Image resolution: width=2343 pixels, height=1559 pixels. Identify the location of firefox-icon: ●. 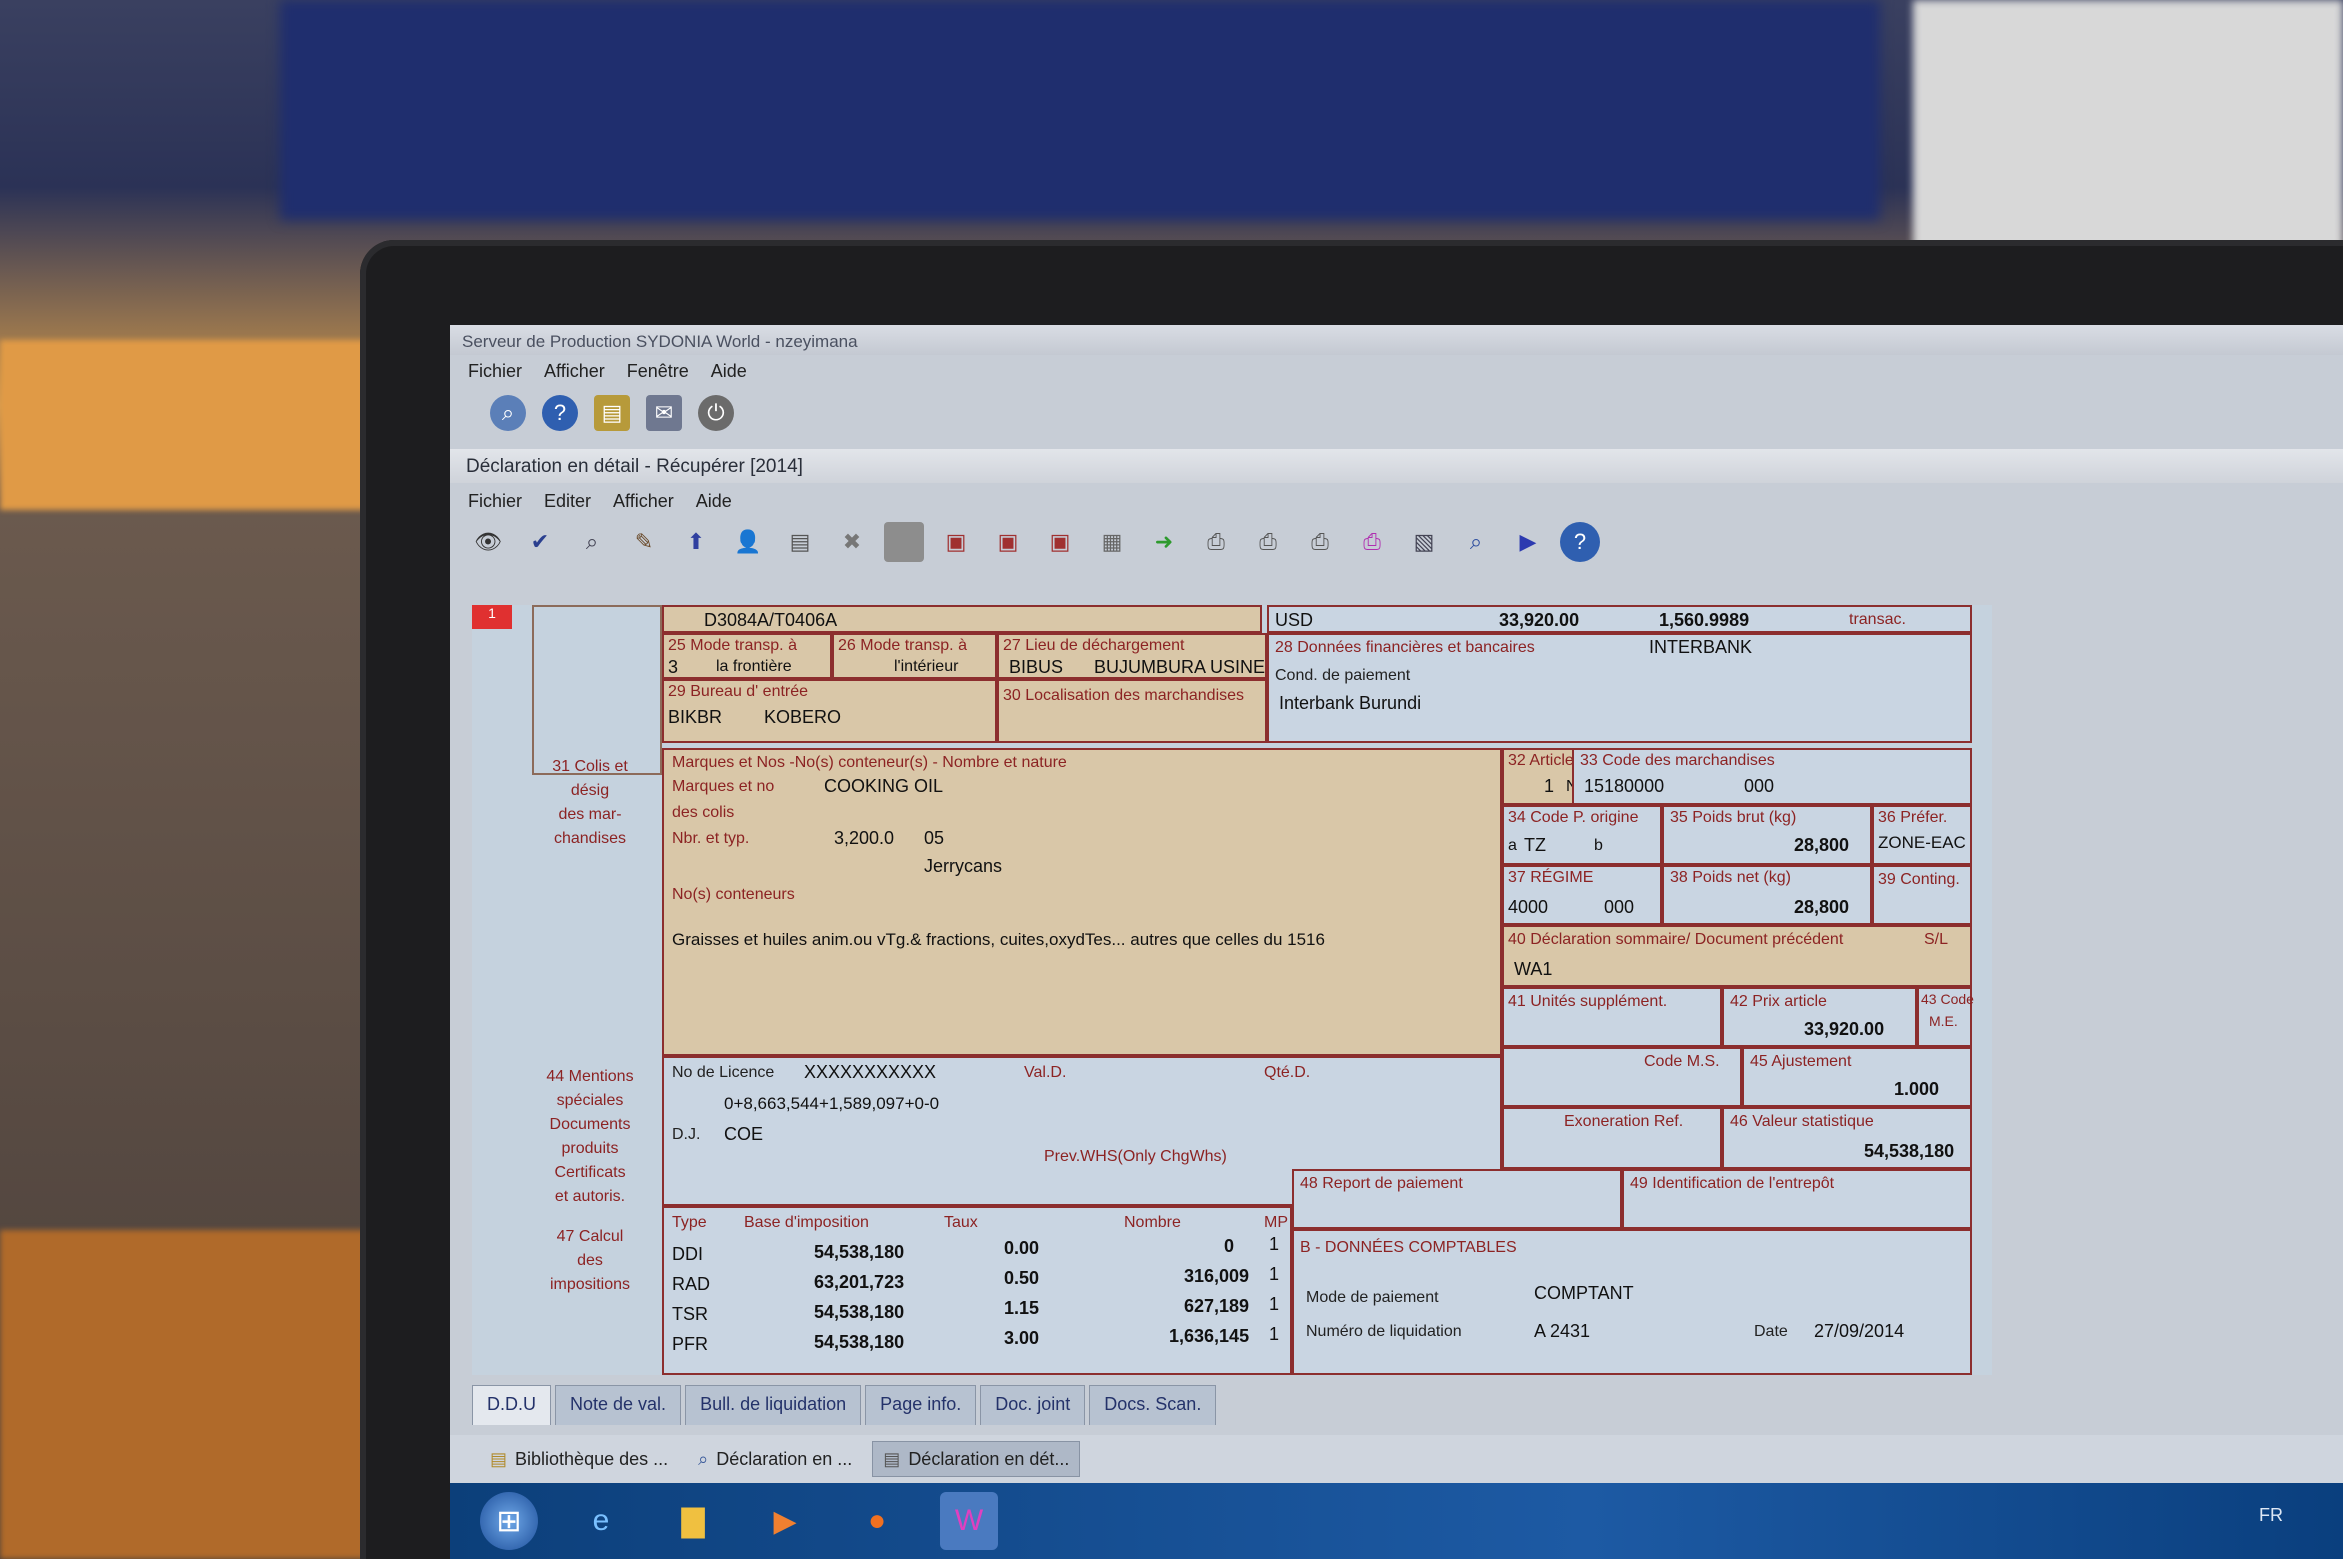
(877, 1521).